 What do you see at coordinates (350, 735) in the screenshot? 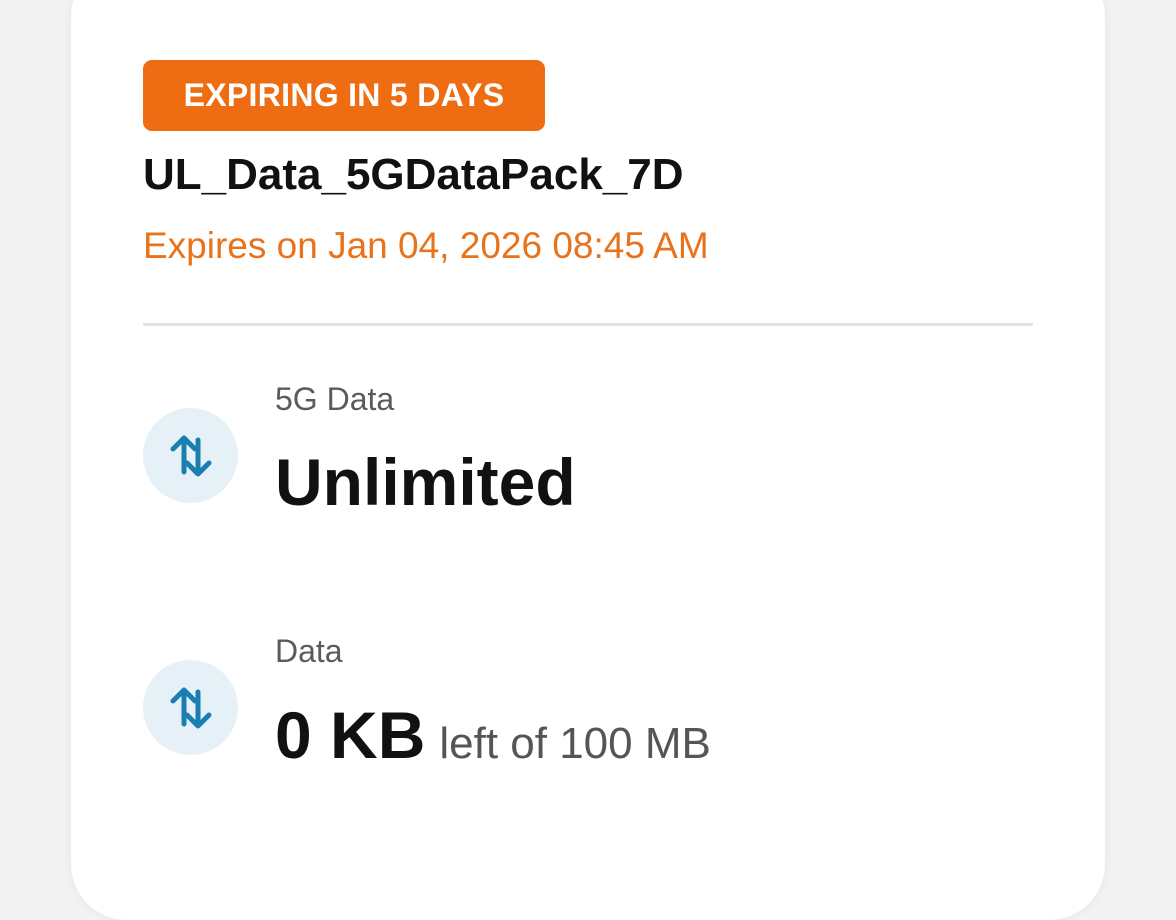
I see `balance-remaining: 0 KB` at bounding box center [350, 735].